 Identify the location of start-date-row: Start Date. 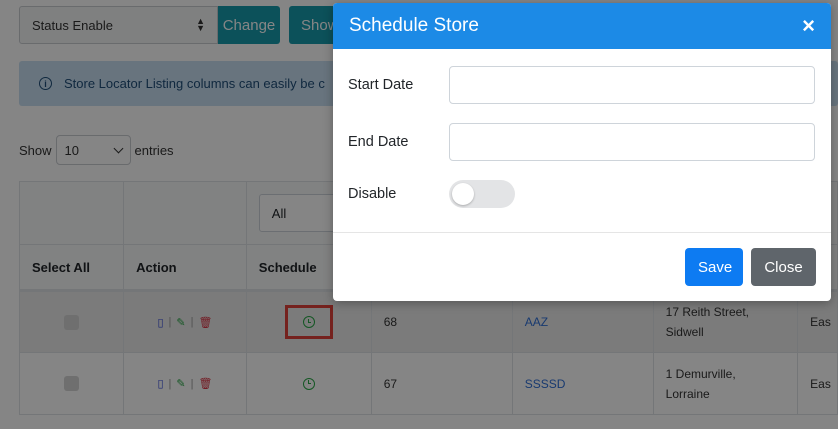
(581, 85).